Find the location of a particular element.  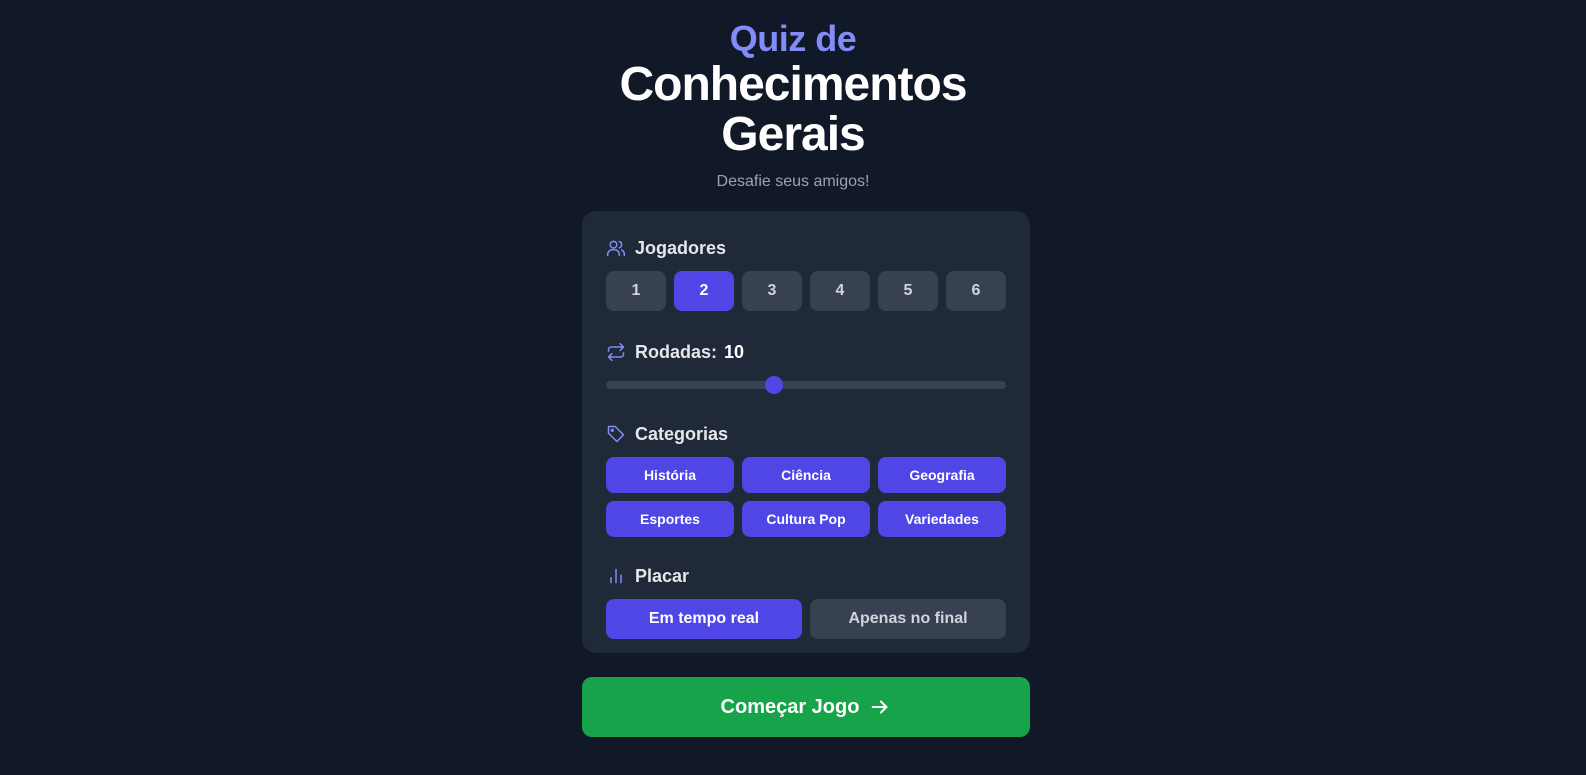

scoreboard-section: Placar Em tempo real Apenas no final is located at coordinates (806, 601).